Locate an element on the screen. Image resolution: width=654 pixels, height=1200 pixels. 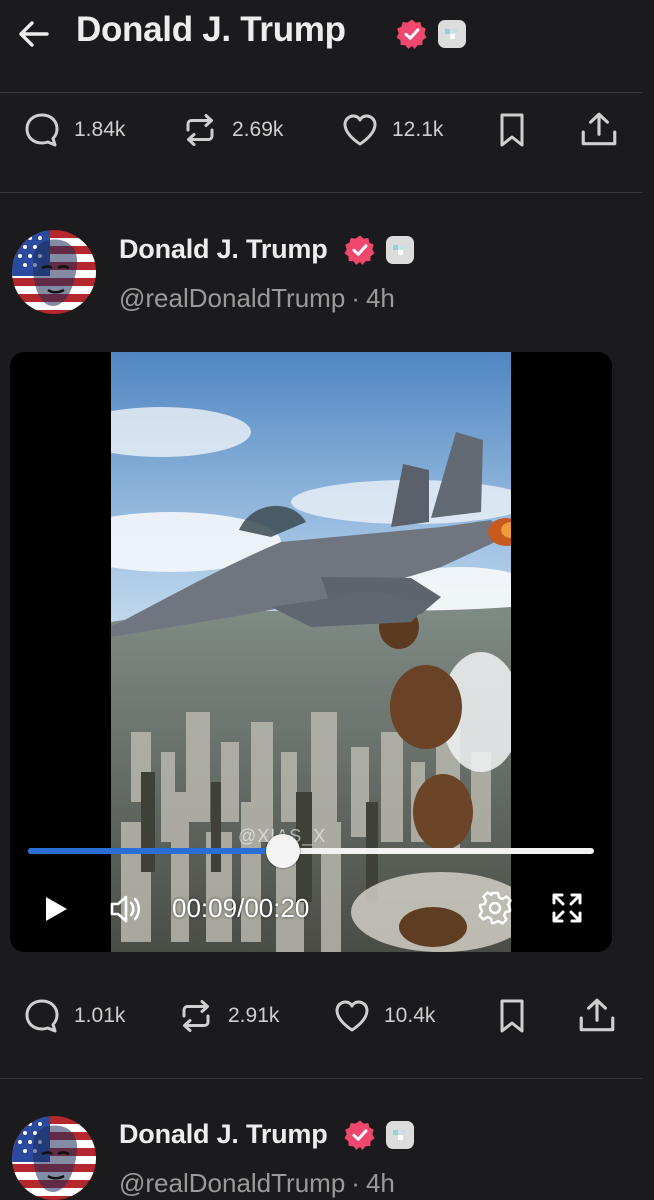
post-actions-top: 1.84k 2.69k 12.1k is located at coordinates (322, 130).